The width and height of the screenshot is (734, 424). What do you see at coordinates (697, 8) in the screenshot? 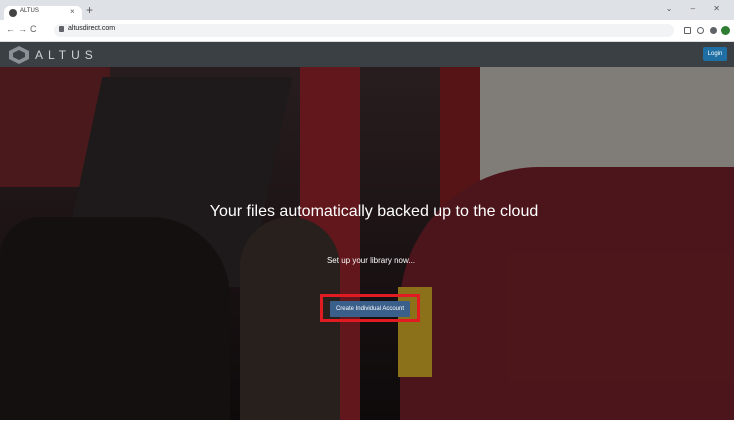
I see `window-controls: ⌄ – ✕` at bounding box center [697, 8].